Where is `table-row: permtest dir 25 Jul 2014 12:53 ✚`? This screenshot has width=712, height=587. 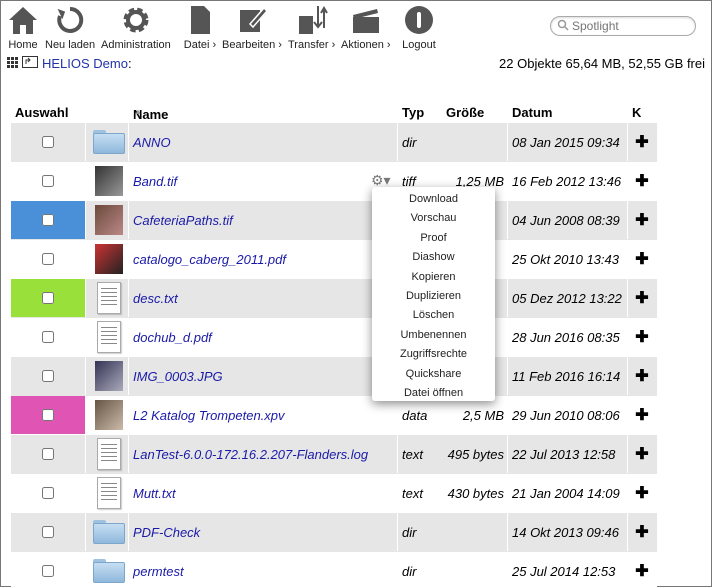
table-row: permtest dir 25 Jul 2014 12:53 ✚ is located at coordinates (334, 569).